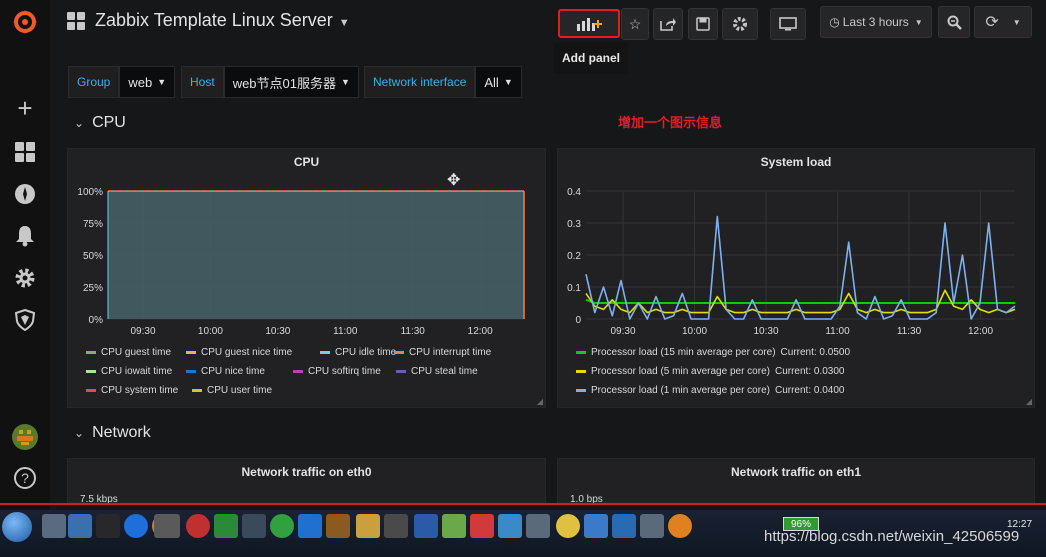 The height and width of the screenshot is (557, 1046). Describe the element at coordinates (837, 331) in the screenshot. I see `x-tick-label: 11:00` at that location.